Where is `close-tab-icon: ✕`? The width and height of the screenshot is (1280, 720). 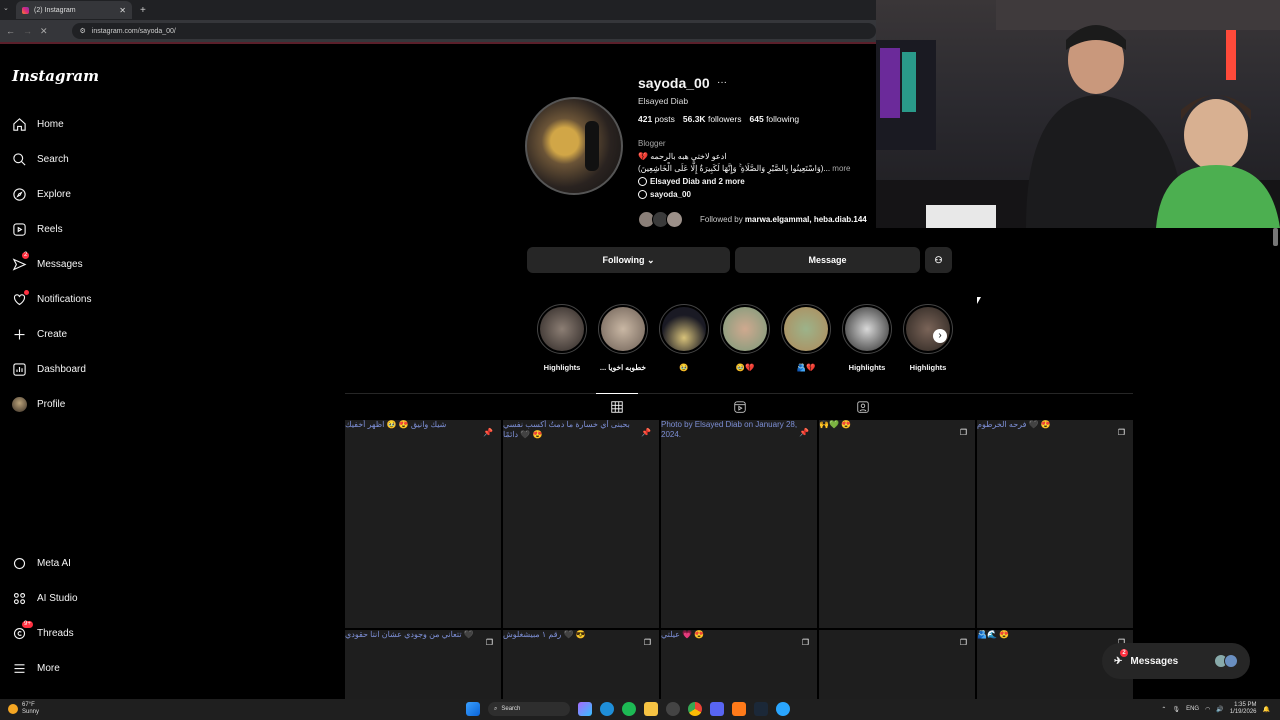 close-tab-icon: ✕ is located at coordinates (122, 10).